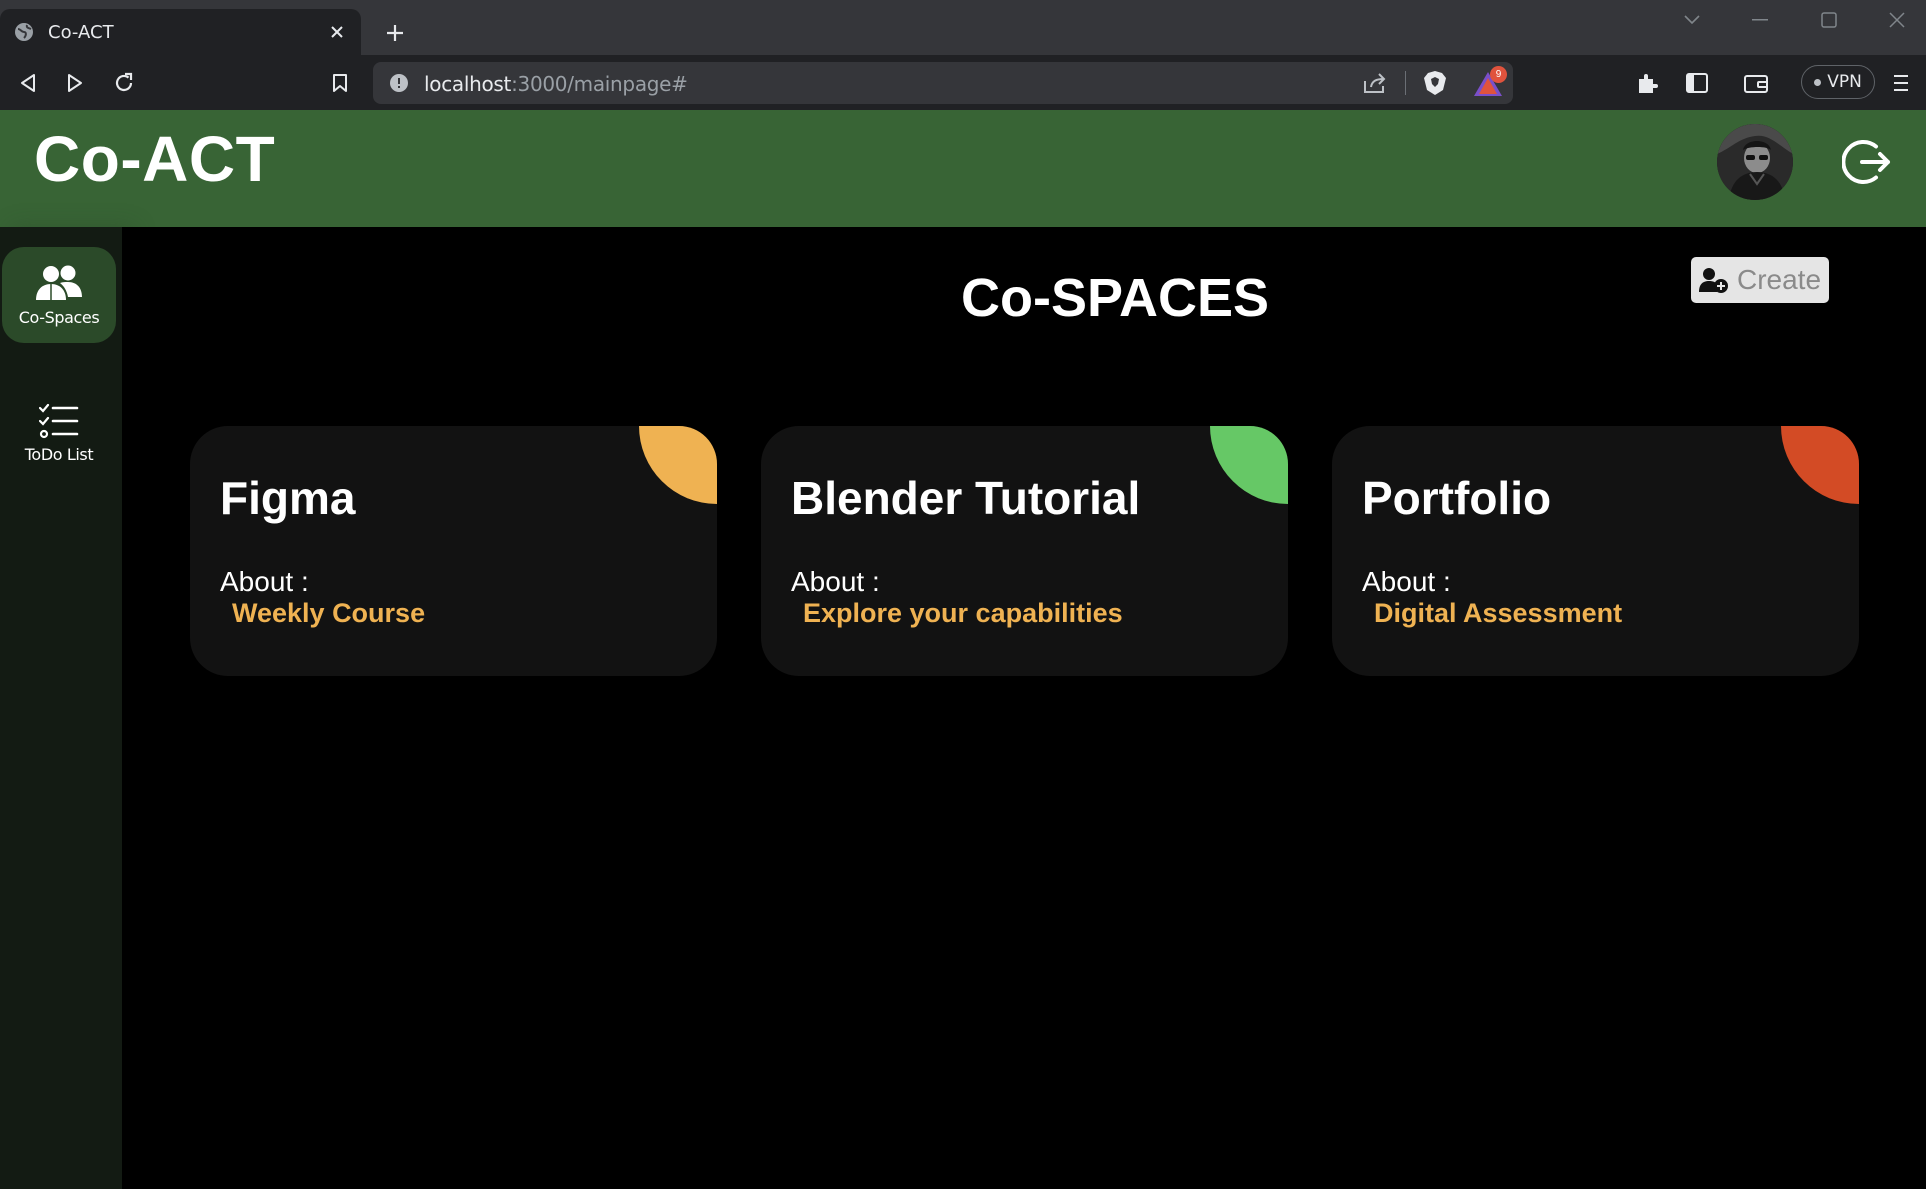  Describe the element at coordinates (81, 32) in the screenshot. I see `tab-title: Co-ACT` at that location.